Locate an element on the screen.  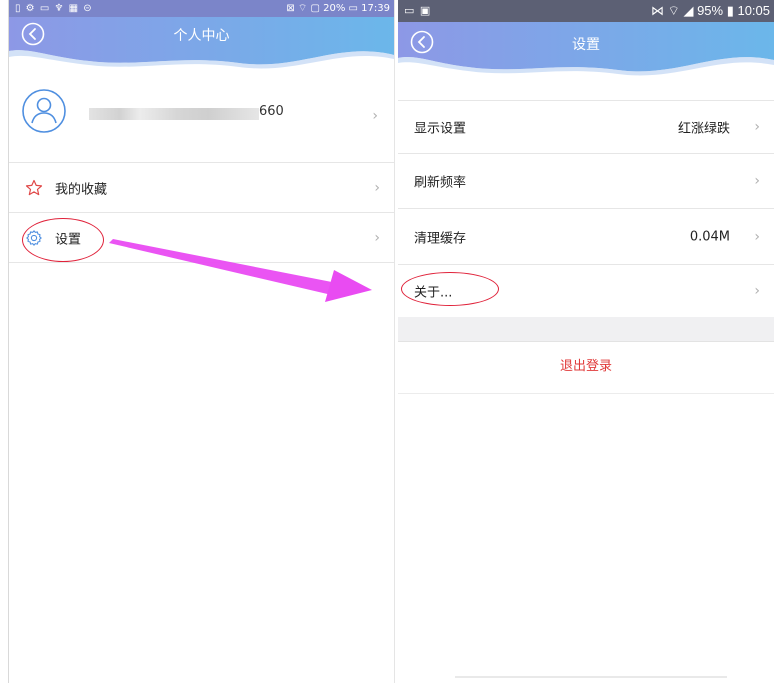
gear-icon is located at coordinates (34, 237).